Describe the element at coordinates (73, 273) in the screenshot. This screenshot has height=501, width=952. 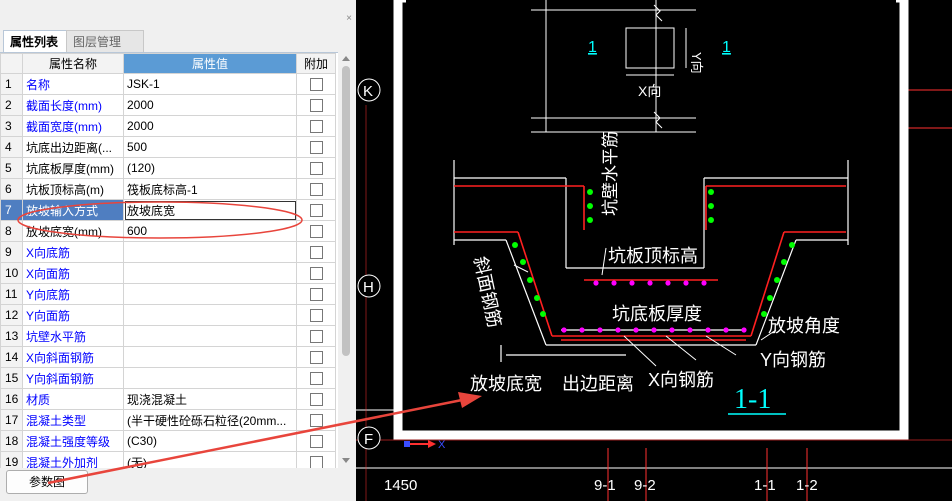
I see `property-name: X向面筋` at that location.